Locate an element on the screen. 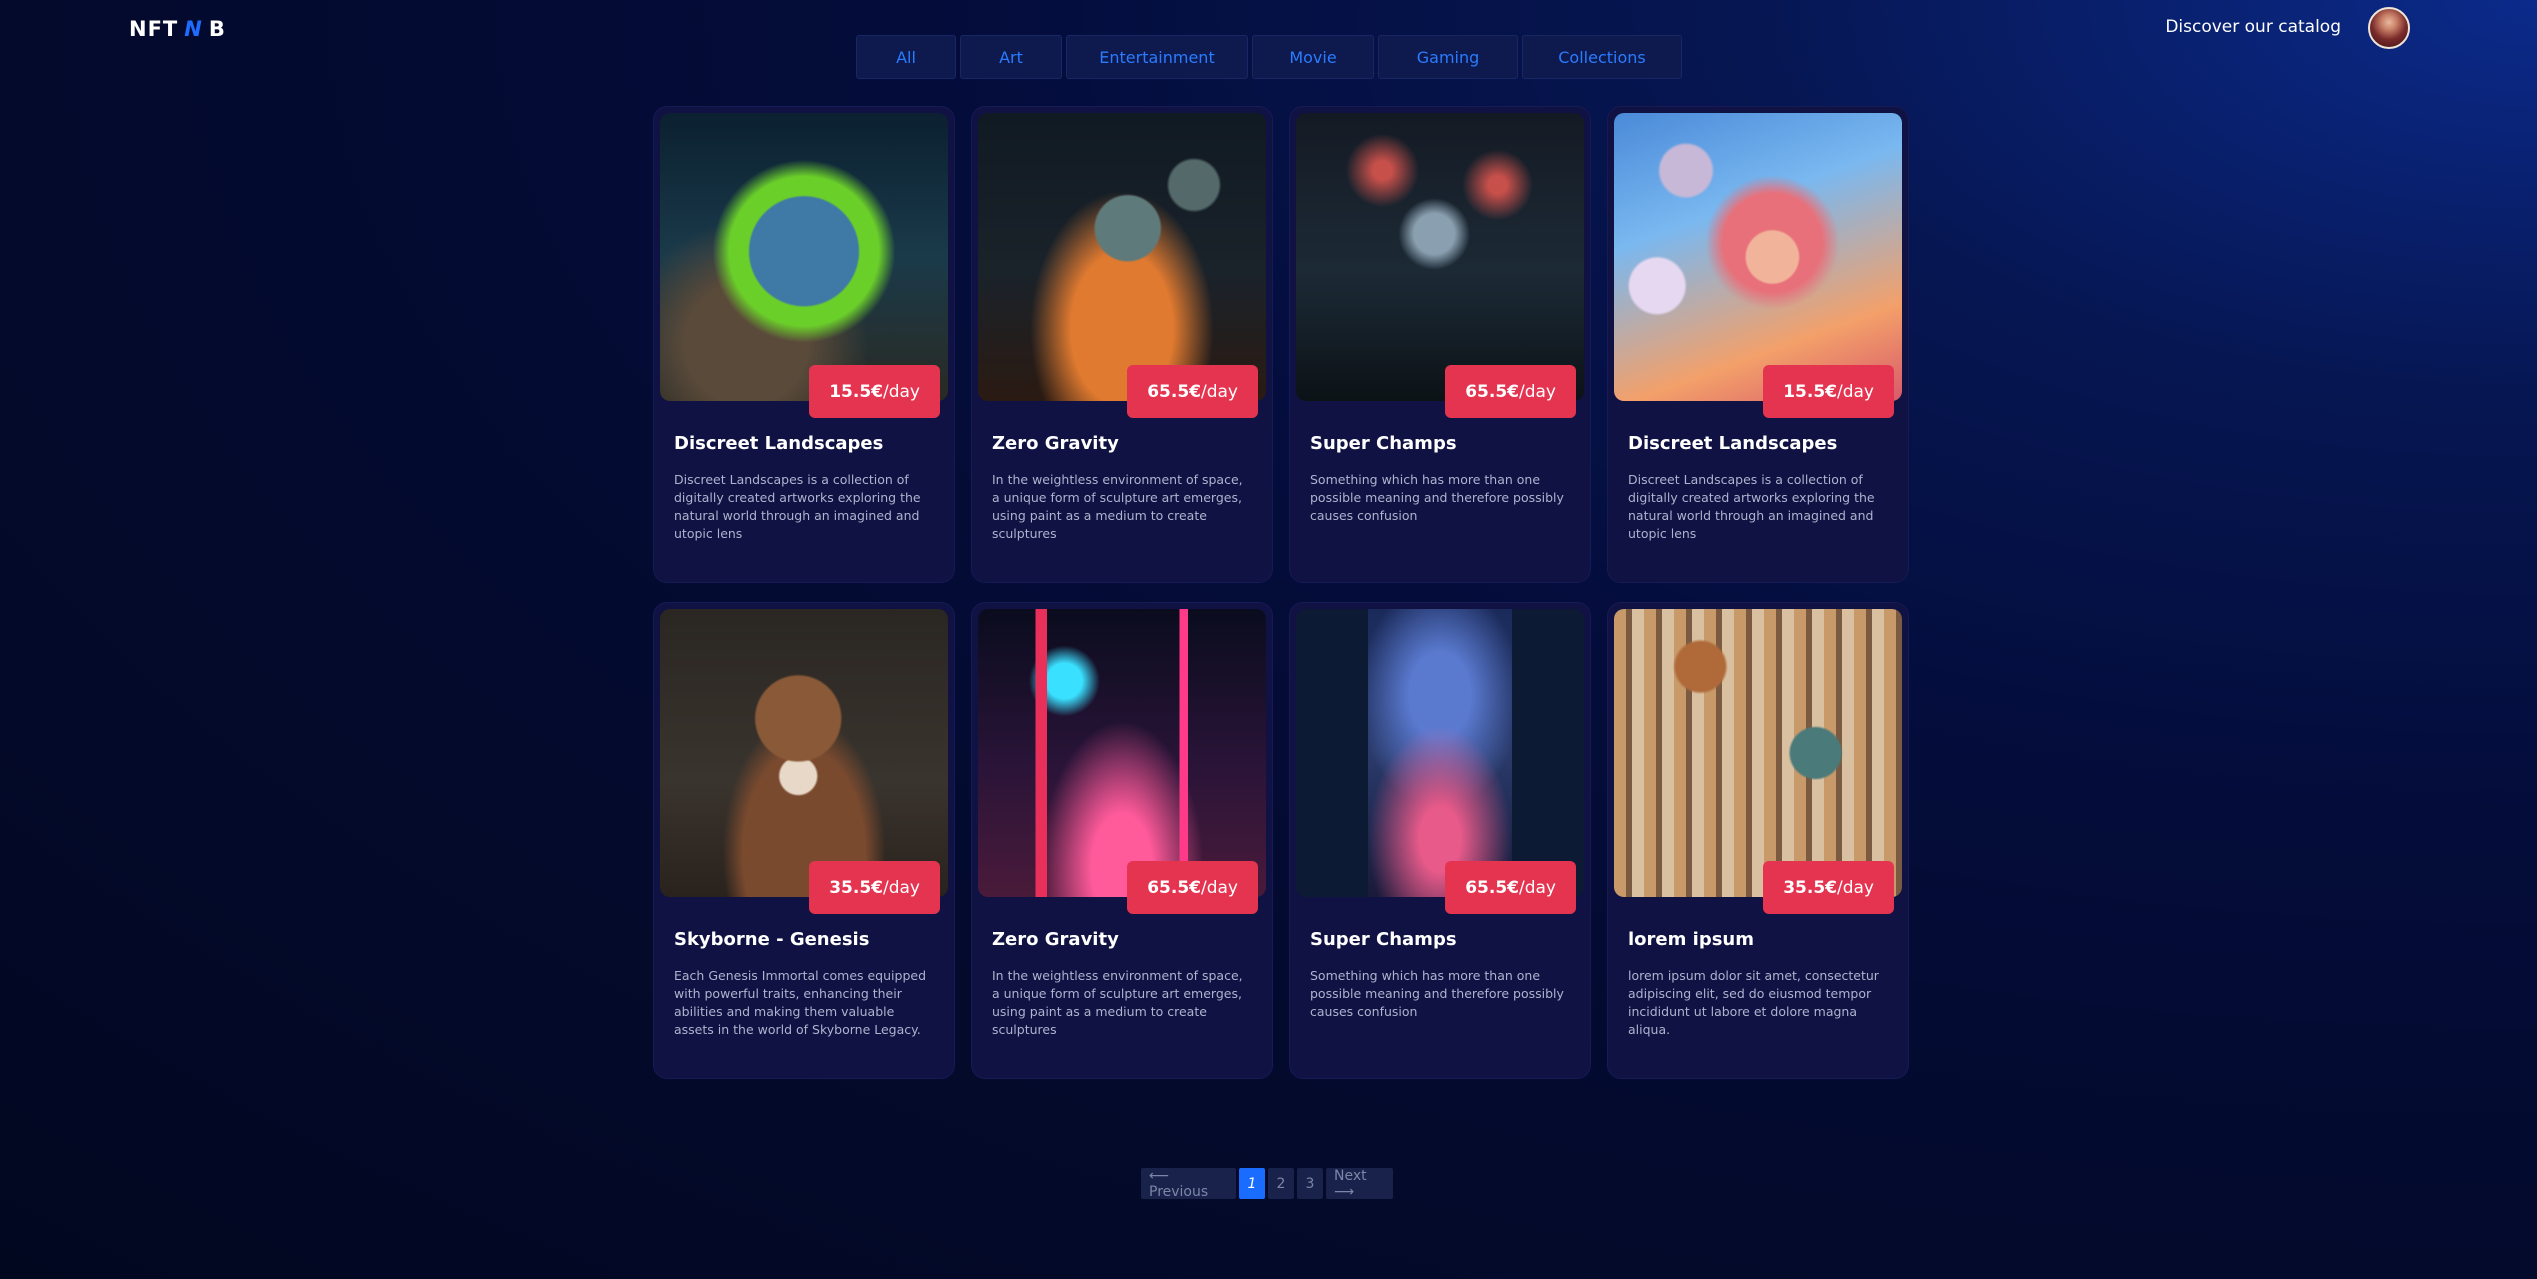 The height and width of the screenshot is (1279, 2537). user-avatar is located at coordinates (2389, 28).